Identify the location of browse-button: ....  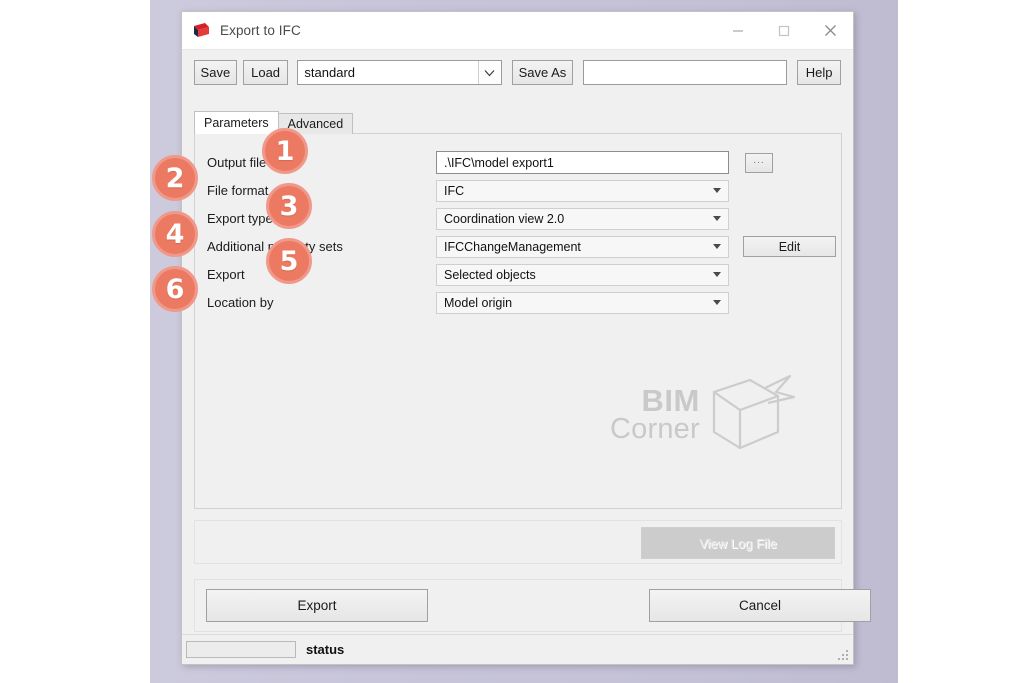
(759, 162).